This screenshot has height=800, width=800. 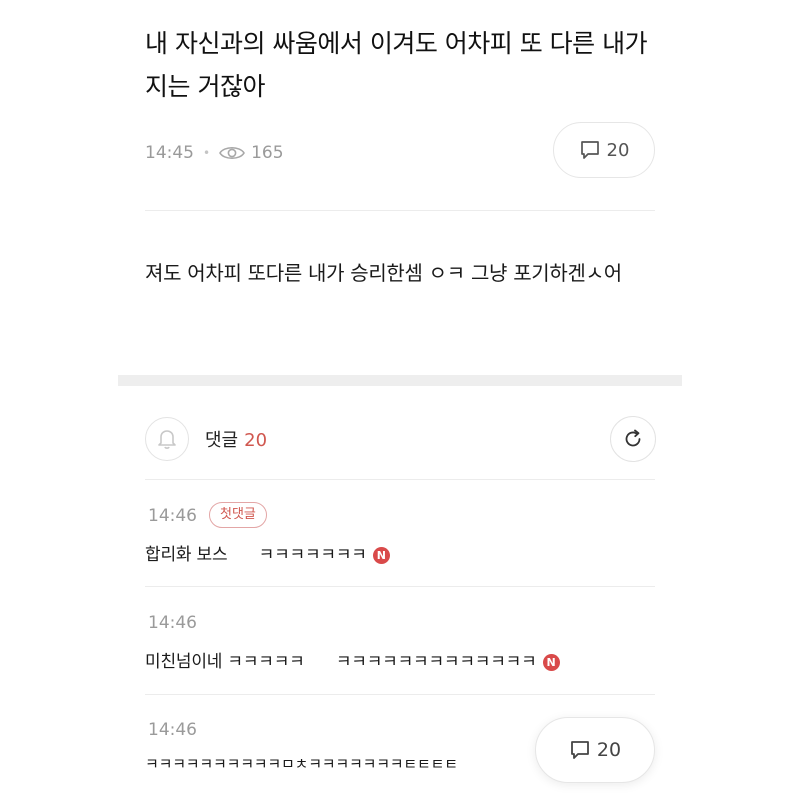 What do you see at coordinates (232, 153) in the screenshot?
I see `eye-icon` at bounding box center [232, 153].